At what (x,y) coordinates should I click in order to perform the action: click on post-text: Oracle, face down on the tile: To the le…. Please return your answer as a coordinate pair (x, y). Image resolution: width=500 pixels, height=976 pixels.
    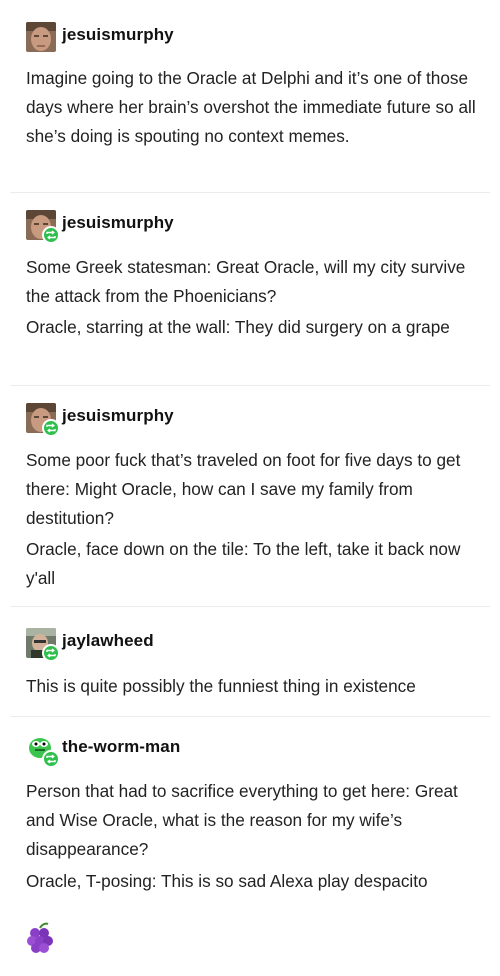
    Looking at the image, I should click on (243, 563).